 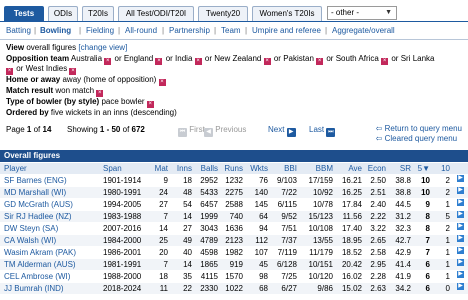 I want to click on change-view-link: [change view], so click(x=102, y=47).